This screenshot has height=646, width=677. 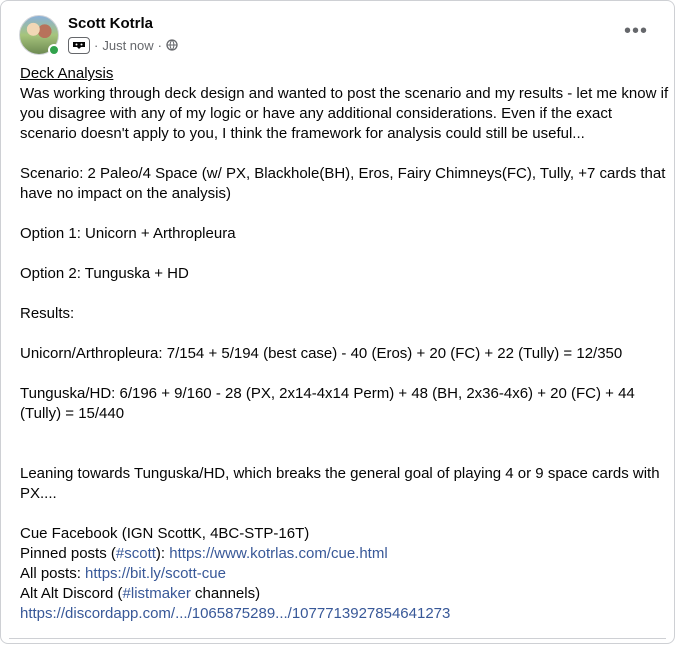 I want to click on post-cue-facebook: Cue Facebook (IGN ScottK, 4BC-STP-16T), so click(x=165, y=533).